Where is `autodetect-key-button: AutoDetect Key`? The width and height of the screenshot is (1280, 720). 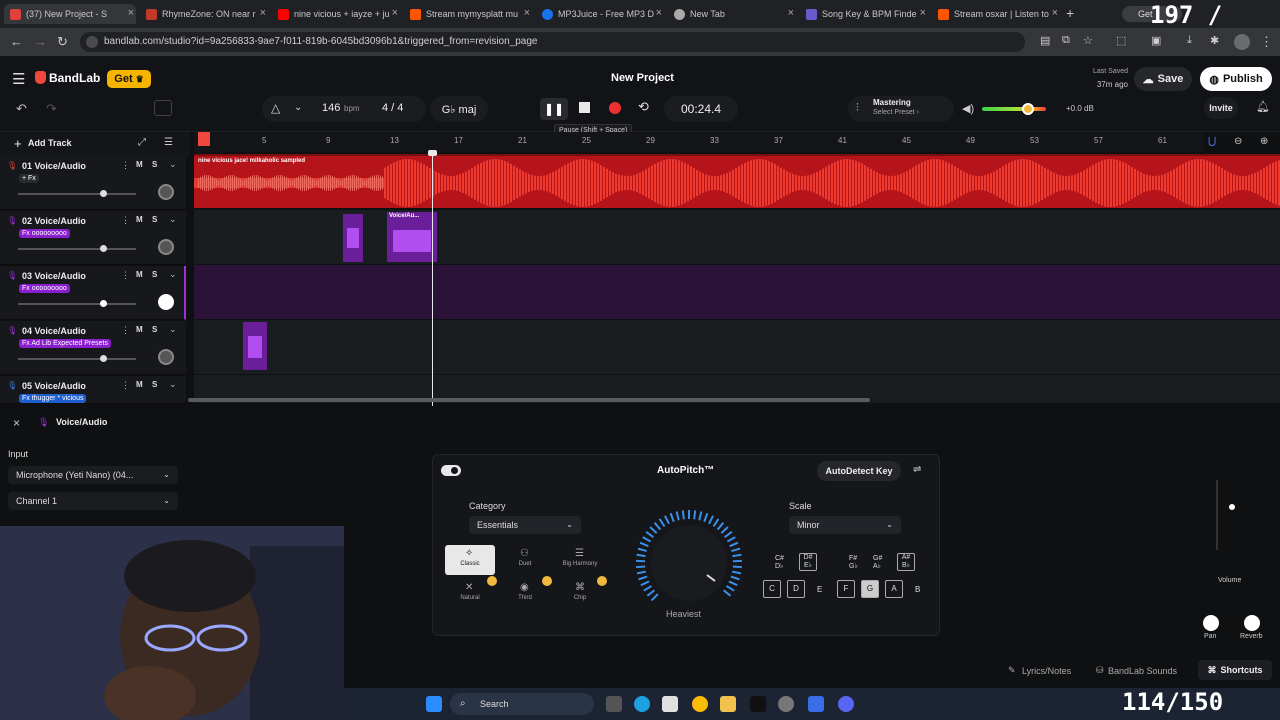
autodetect-key-button: AutoDetect Key is located at coordinates (859, 471).